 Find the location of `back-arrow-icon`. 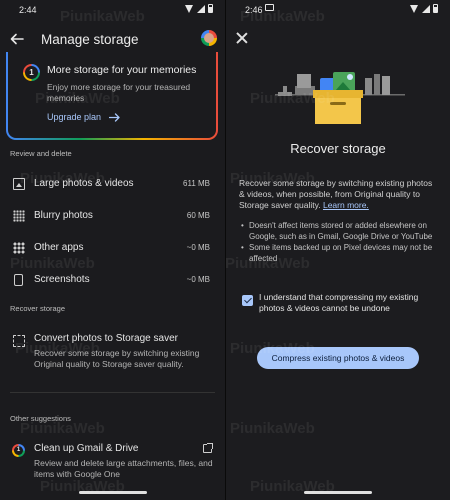

back-arrow-icon is located at coordinates (17, 39).